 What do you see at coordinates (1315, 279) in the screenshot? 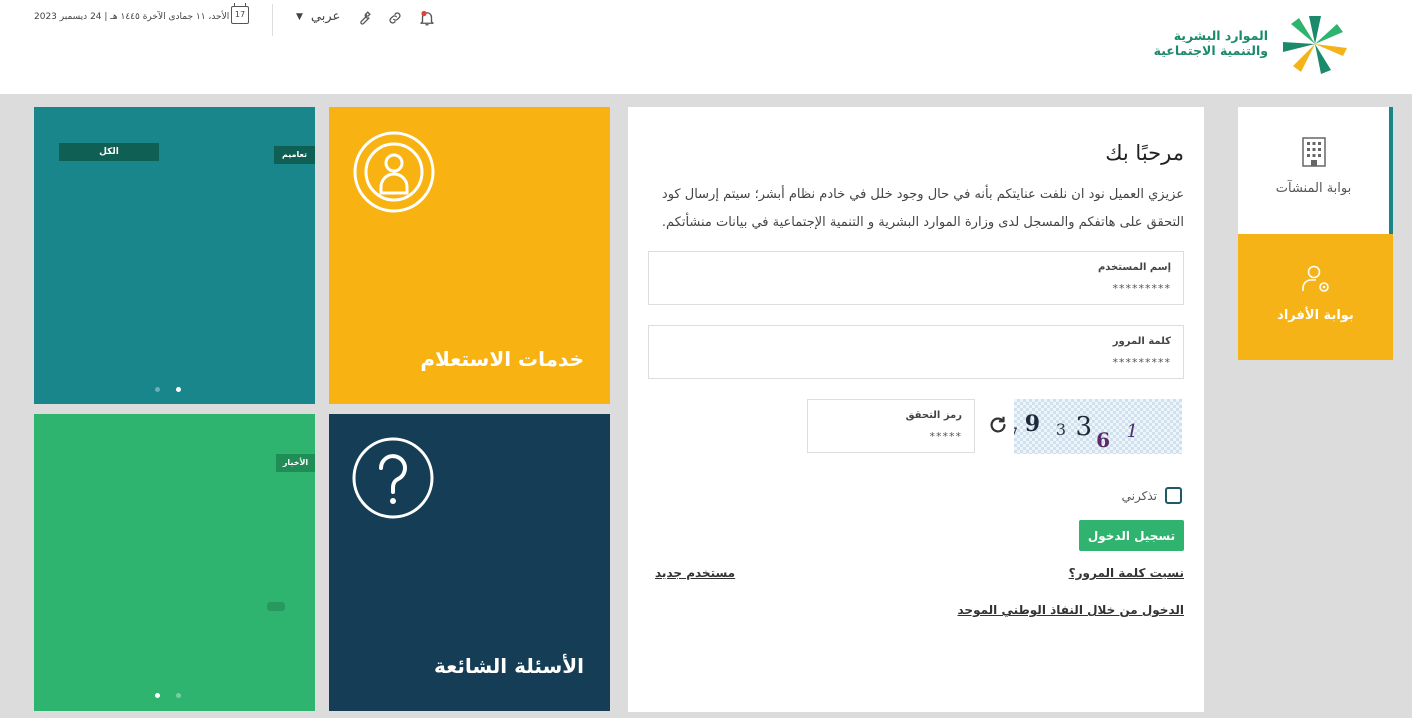
I see `user-gear-icon` at bounding box center [1315, 279].